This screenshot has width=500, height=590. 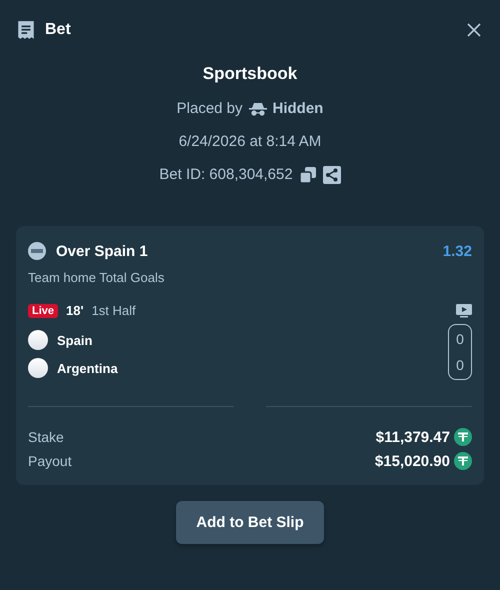 I want to click on bet-id: Bet ID: 608,304,652, so click(x=226, y=174).